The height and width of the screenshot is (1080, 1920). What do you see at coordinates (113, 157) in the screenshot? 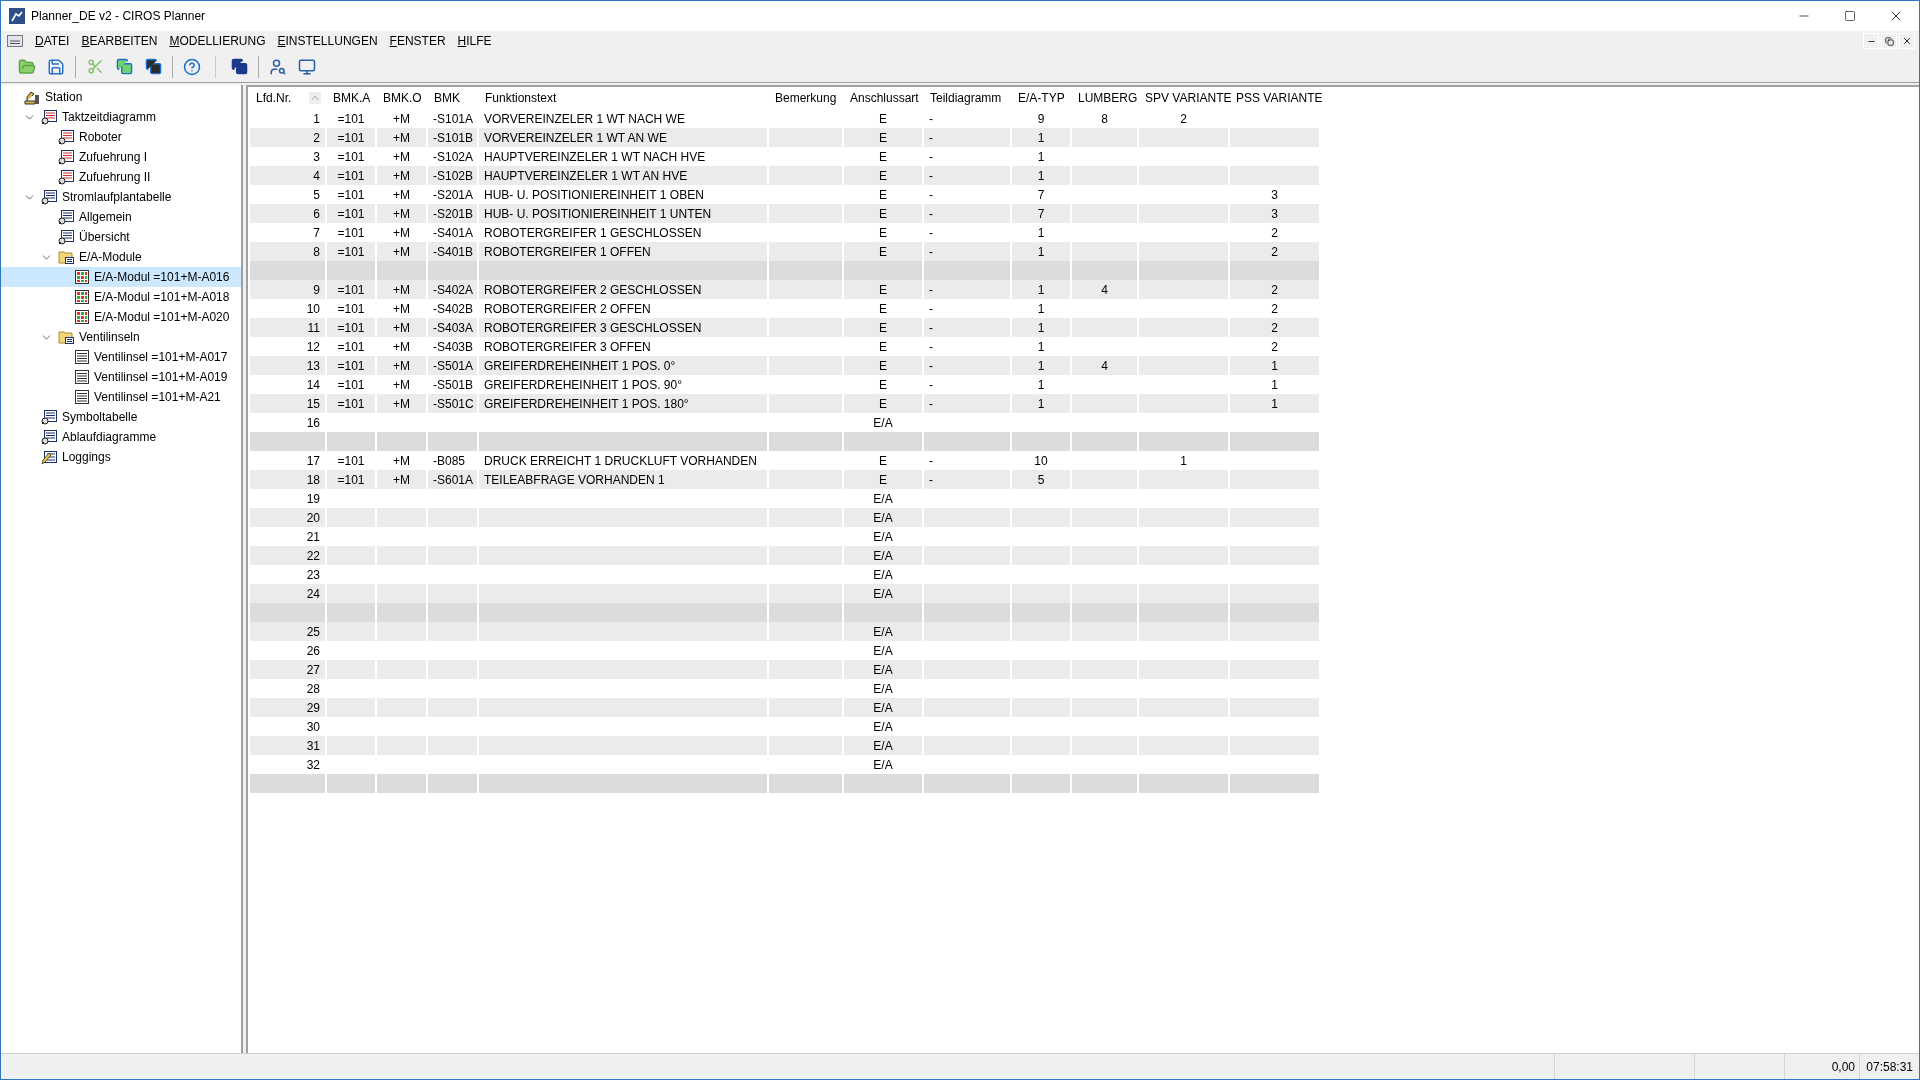
I see `tree-item: Zufuehrung I` at bounding box center [113, 157].